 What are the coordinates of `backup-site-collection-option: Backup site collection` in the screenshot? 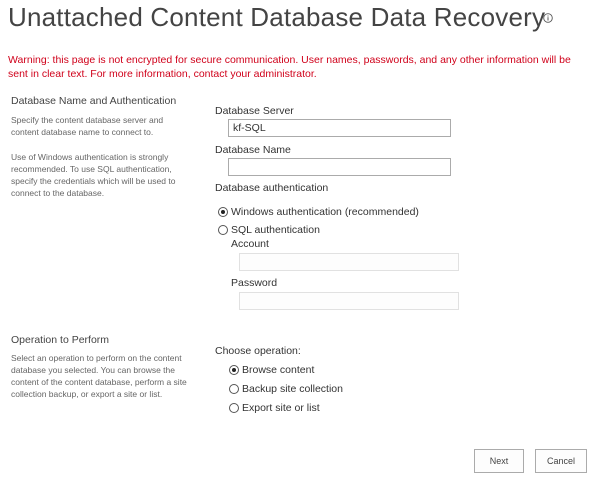 It's located at (286, 389).